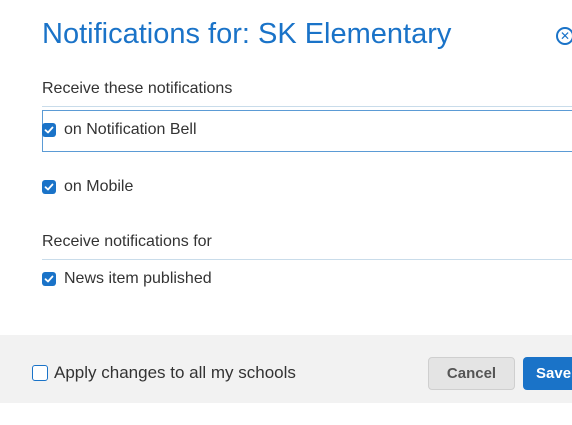  I want to click on checkbox-label: on Mobile, so click(99, 186).